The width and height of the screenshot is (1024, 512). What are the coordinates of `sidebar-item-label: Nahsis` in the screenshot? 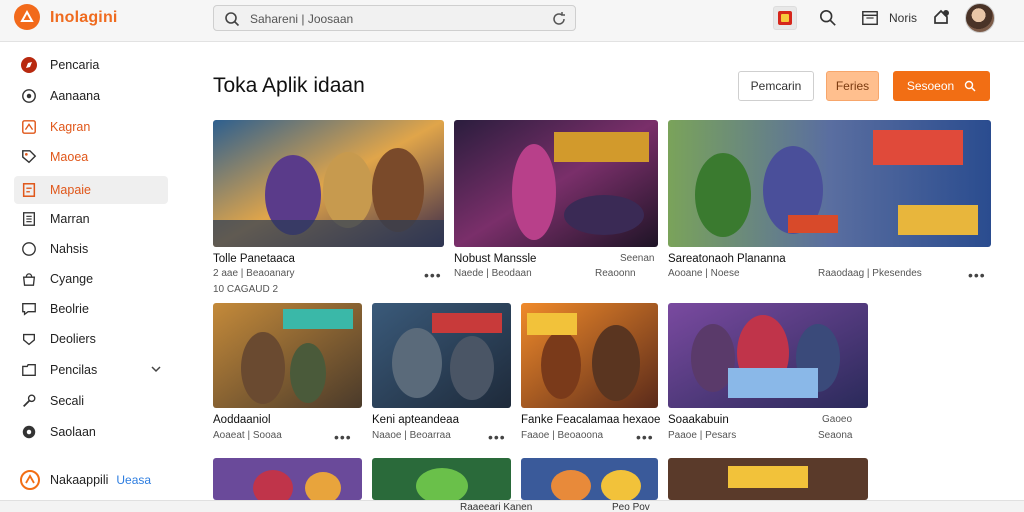 It's located at (69, 249).